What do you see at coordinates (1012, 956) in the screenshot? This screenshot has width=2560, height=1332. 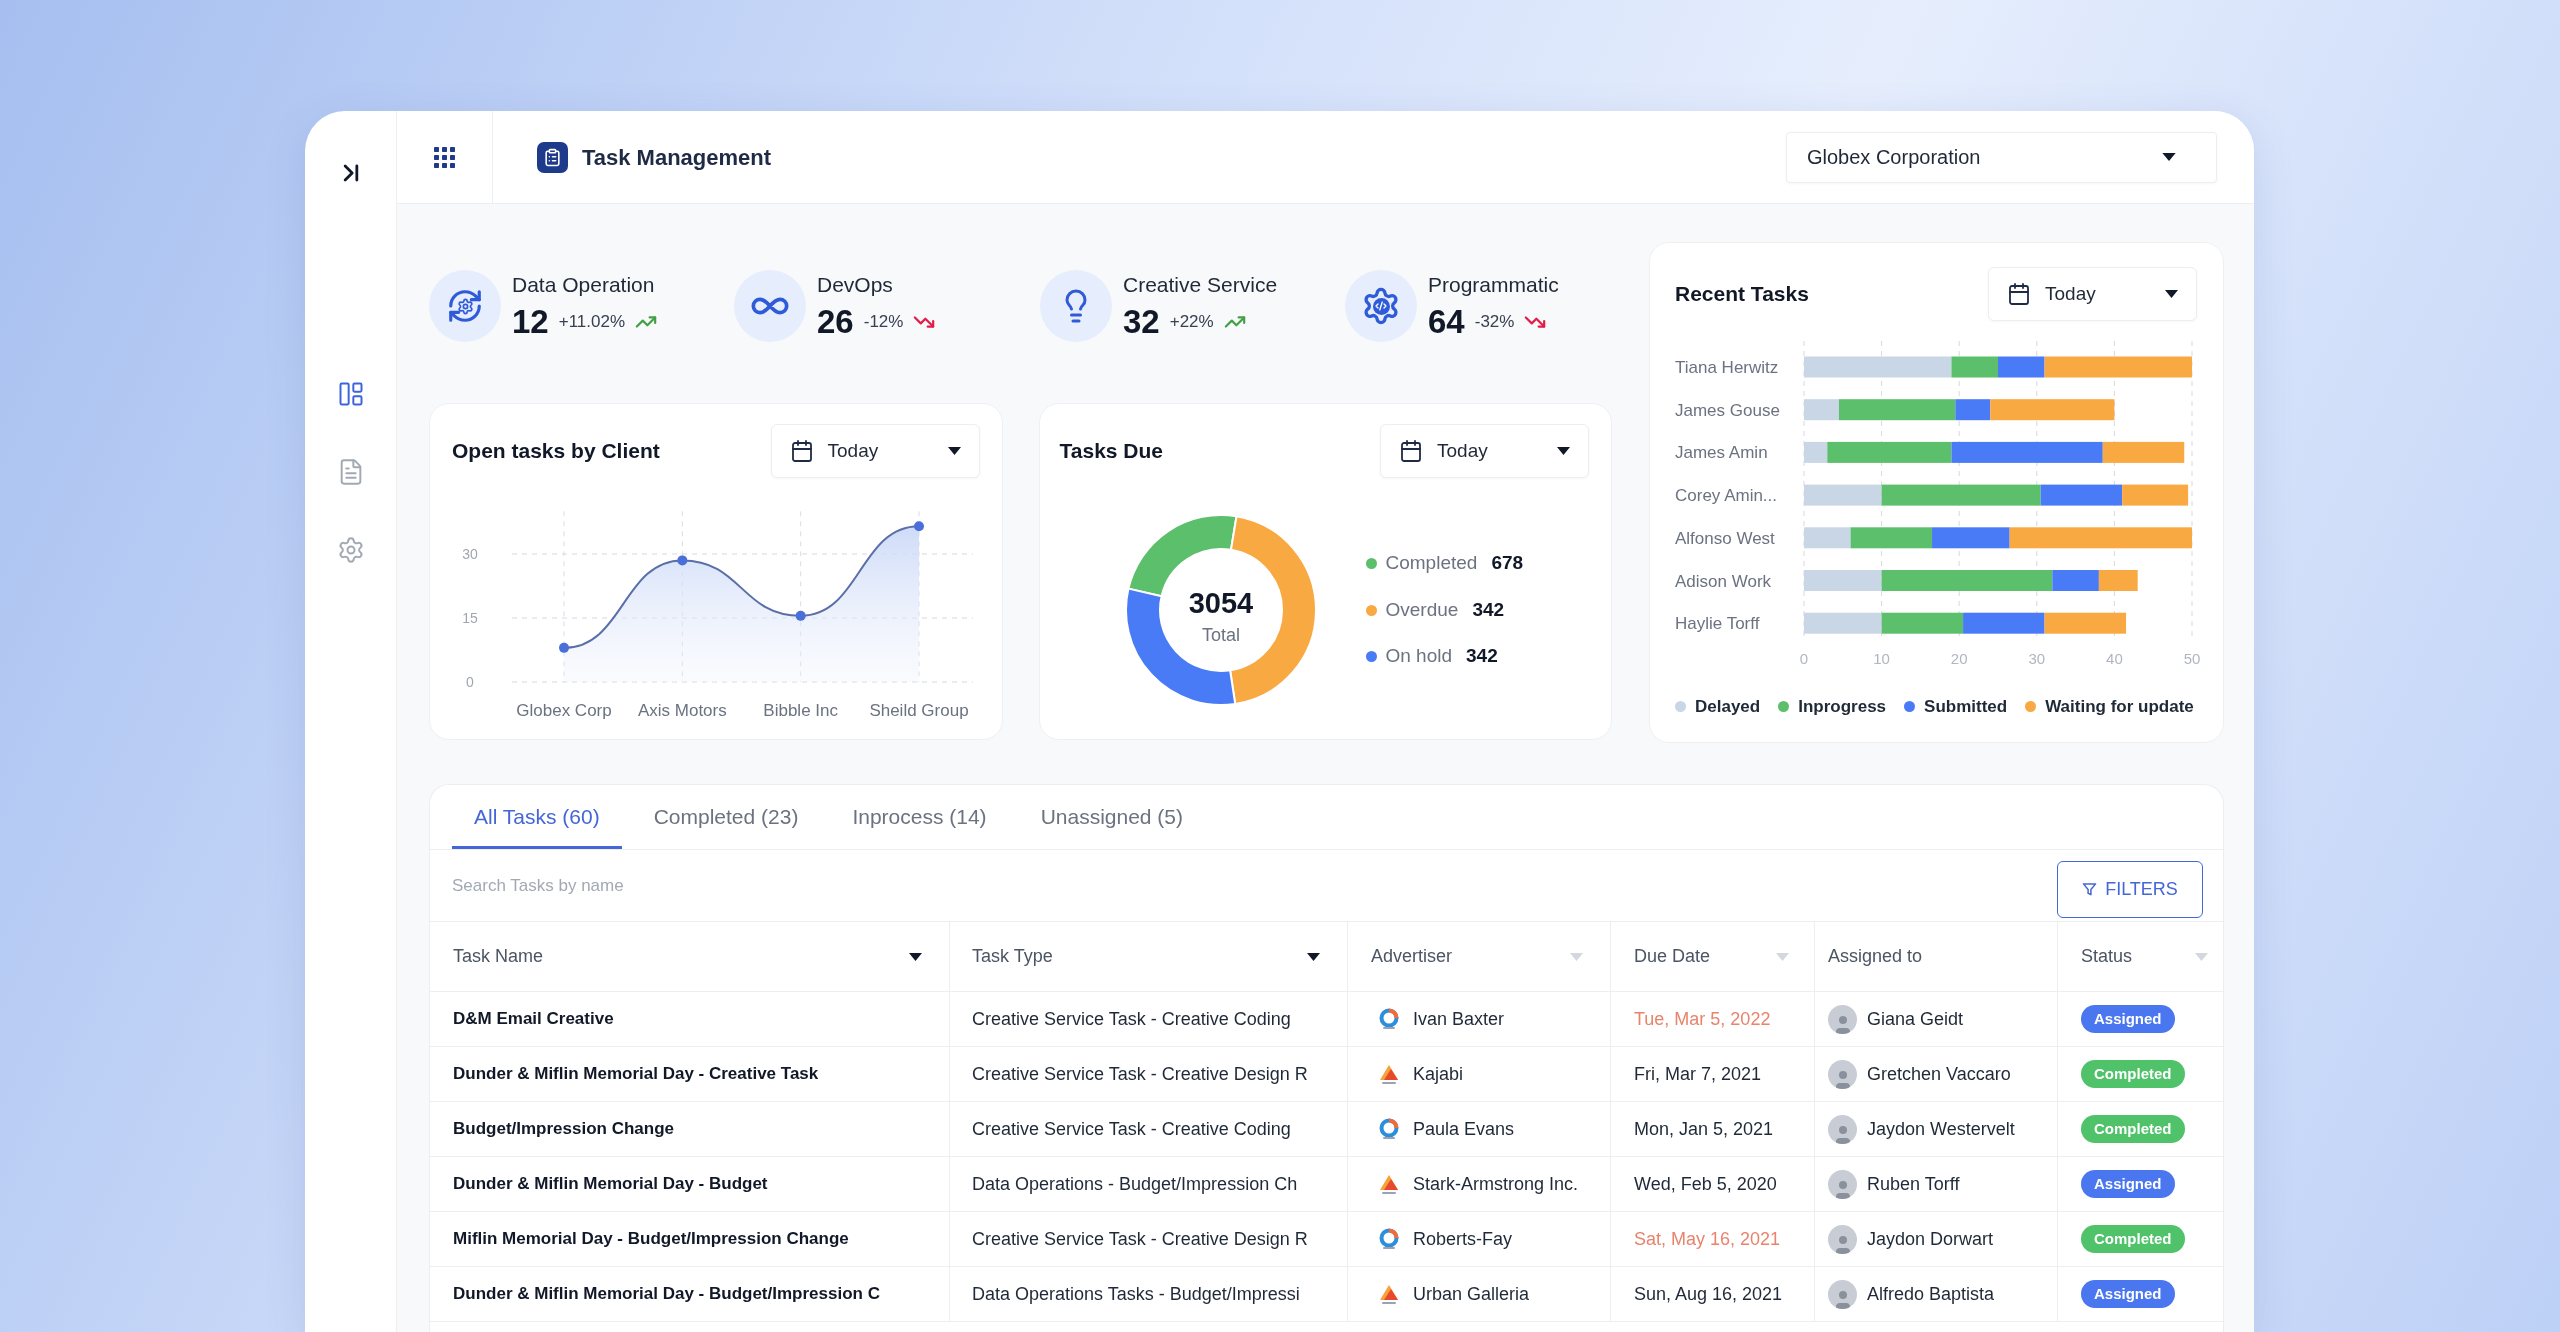 I see `column-header: Task Type` at bounding box center [1012, 956].